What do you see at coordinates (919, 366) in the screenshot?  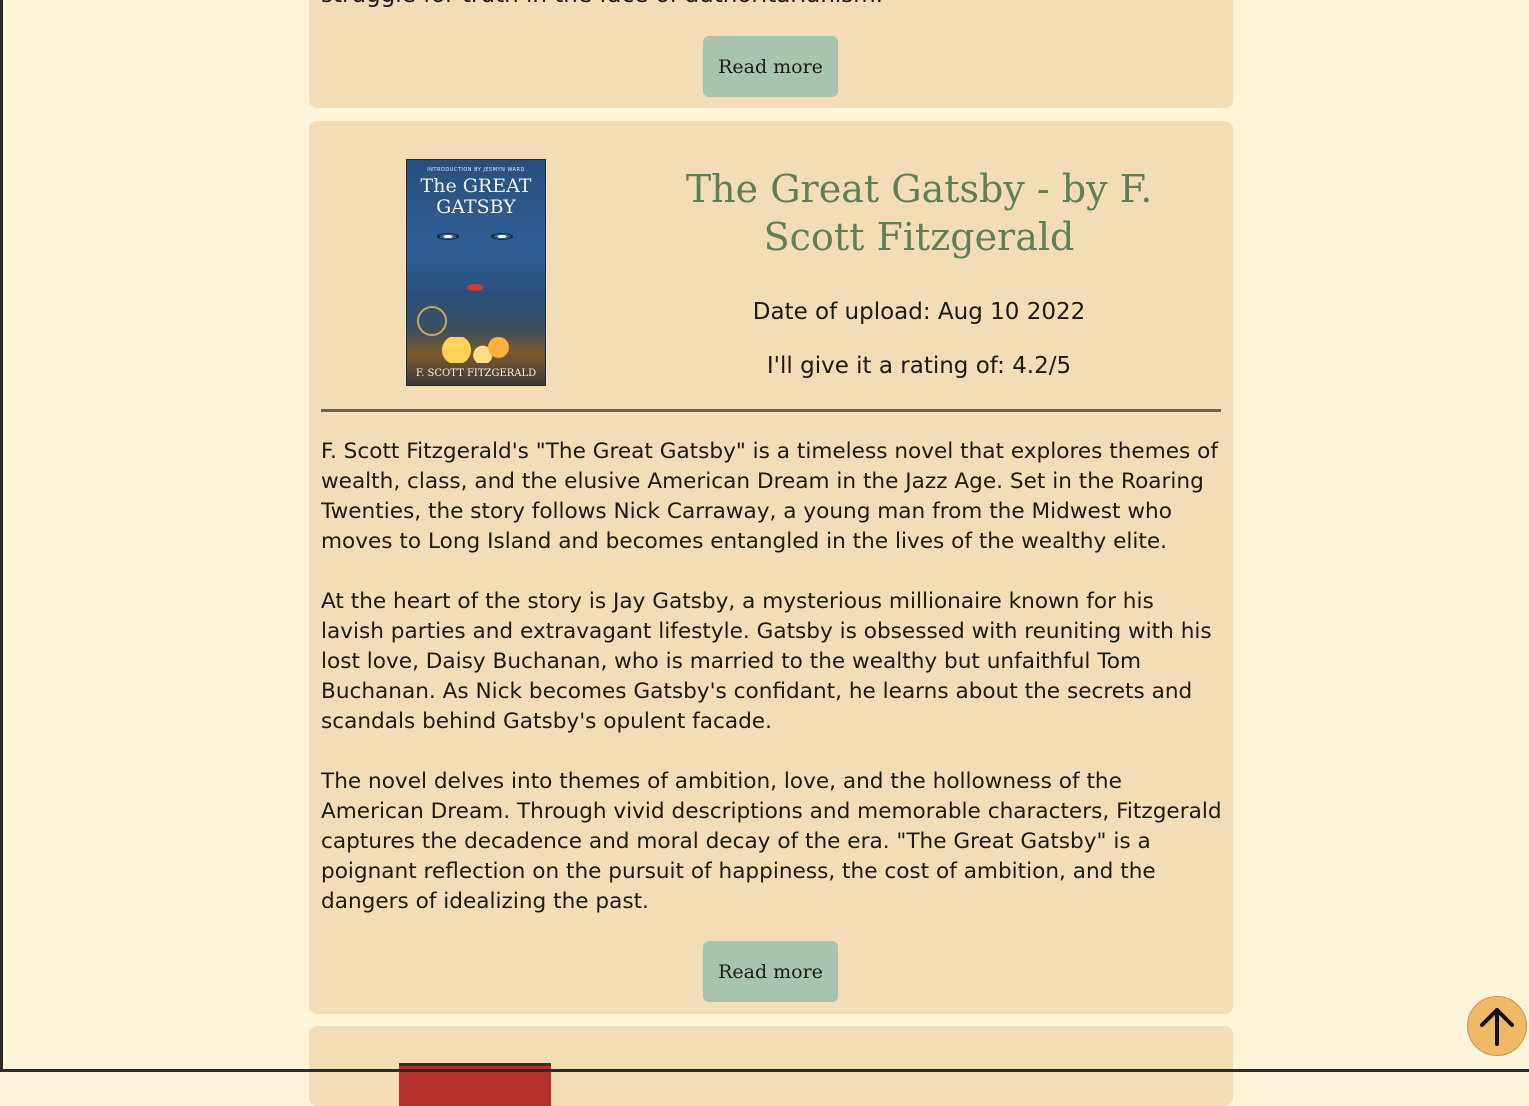 I see `rating: I'll give it a rating of: 4.2/5` at bounding box center [919, 366].